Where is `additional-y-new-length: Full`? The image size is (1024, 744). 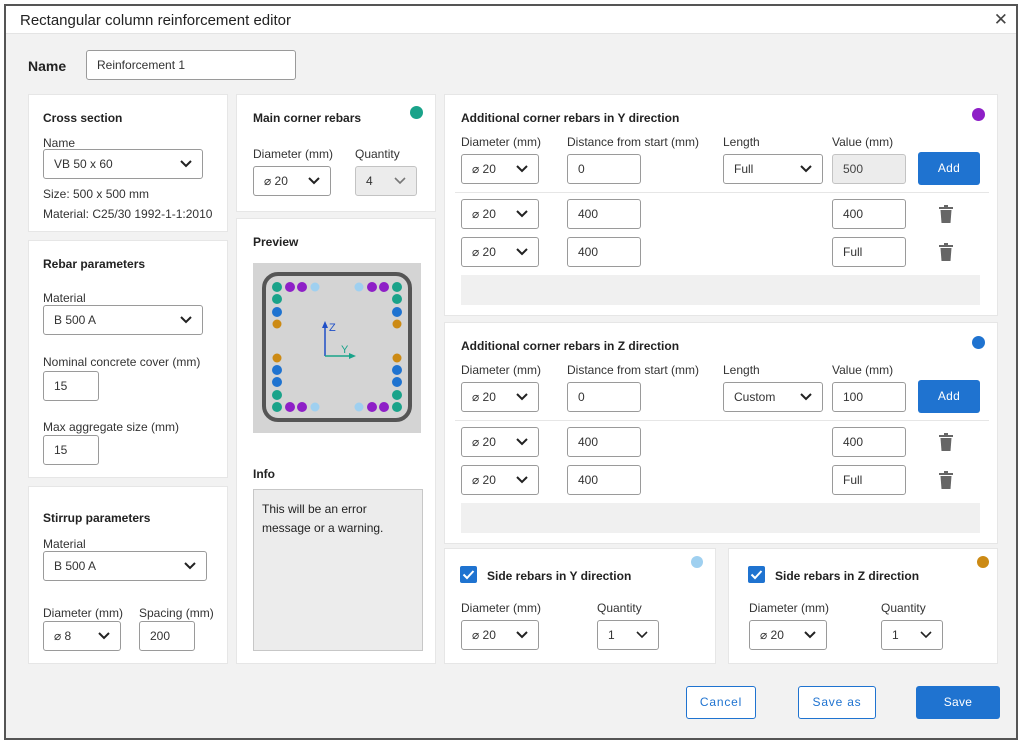 additional-y-new-length: Full is located at coordinates (744, 169).